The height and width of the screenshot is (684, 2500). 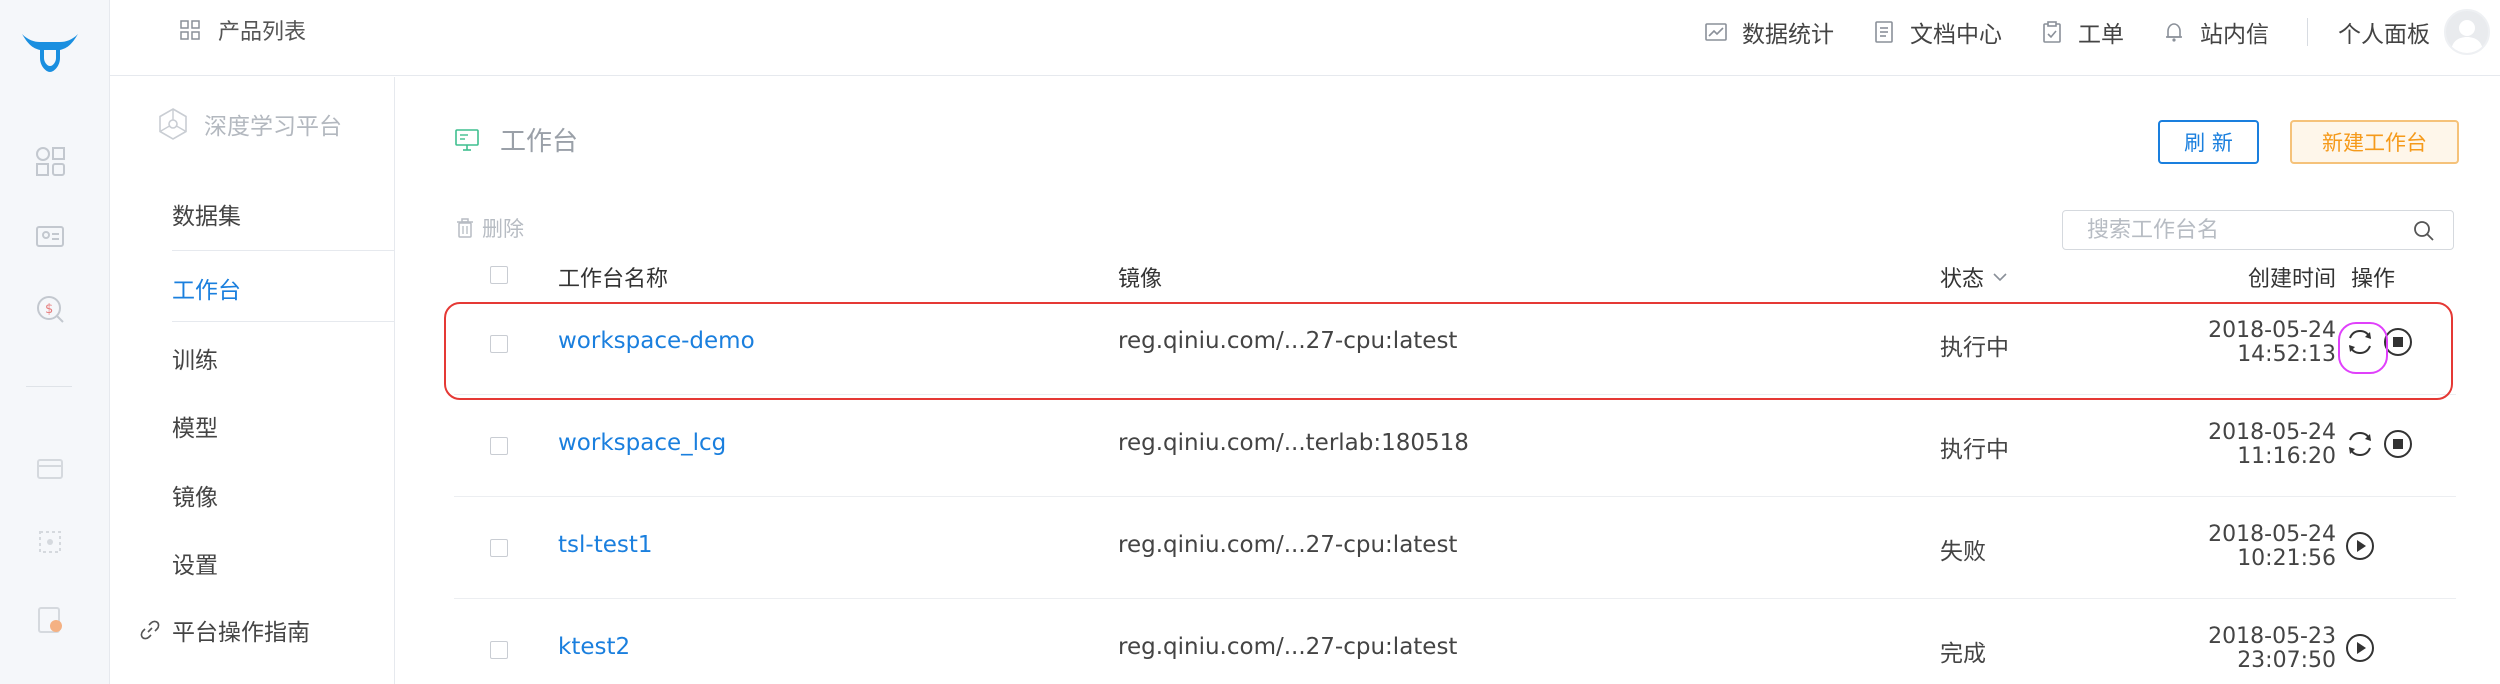 What do you see at coordinates (1937, 32) in the screenshot?
I see `nav-docs: 文档中心` at bounding box center [1937, 32].